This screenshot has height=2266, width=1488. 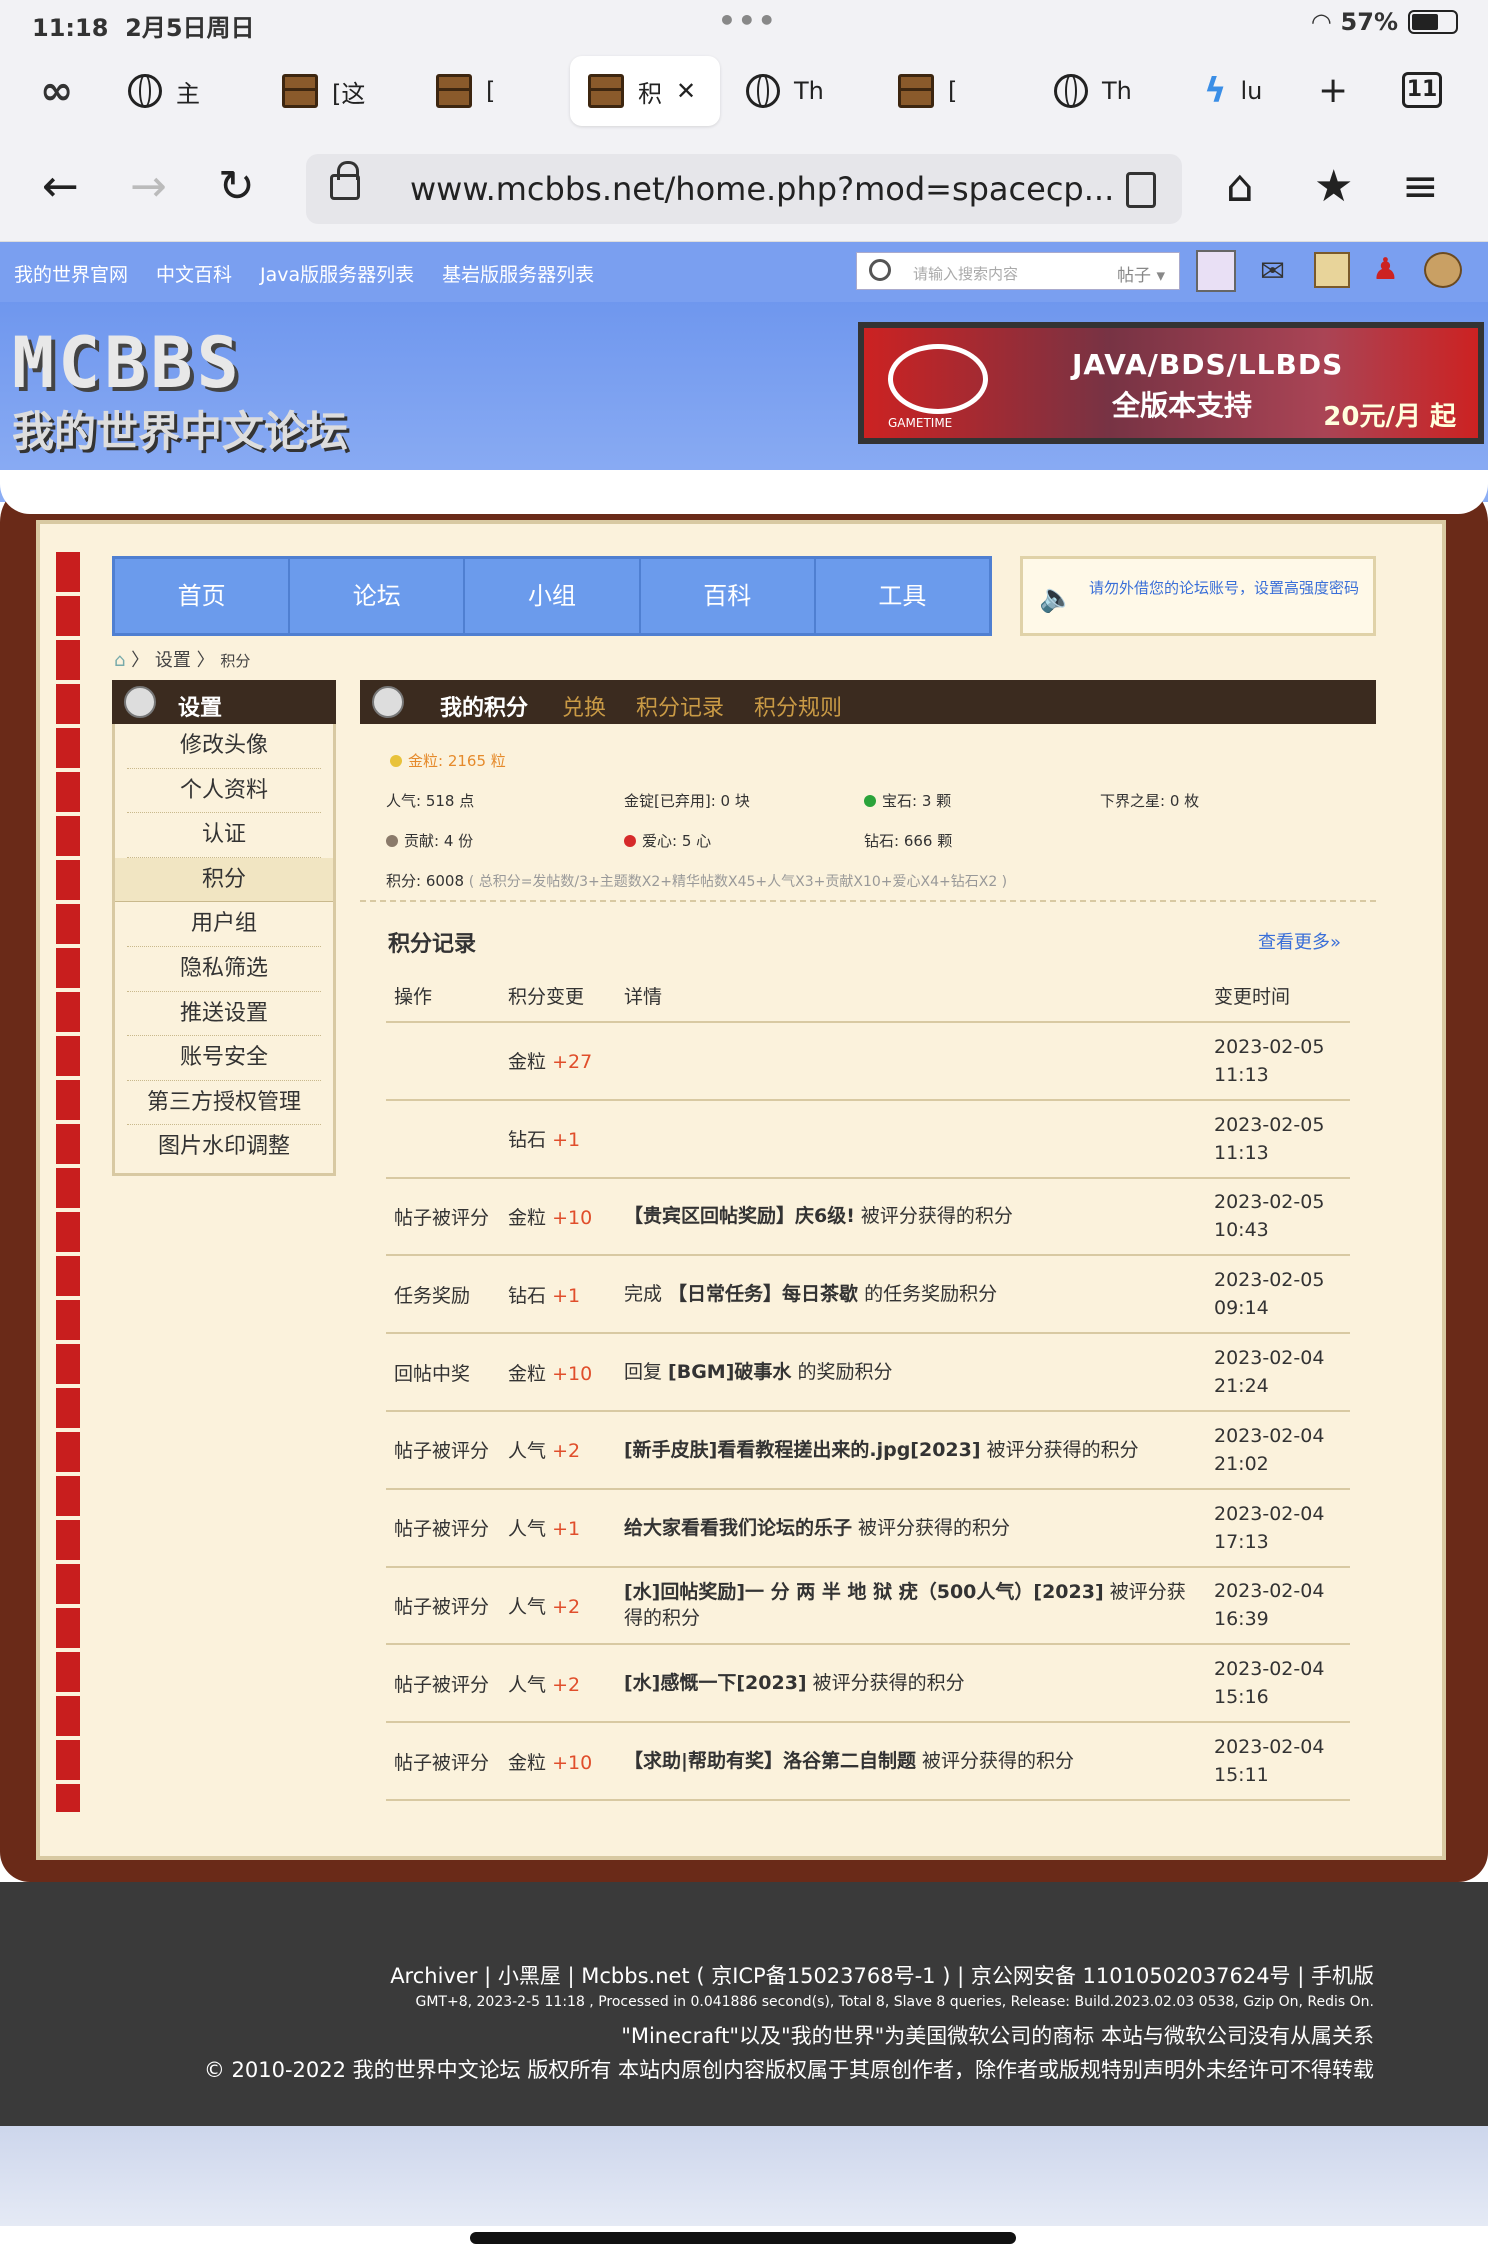 I want to click on home-icon: ⌂, so click(x=1240, y=187).